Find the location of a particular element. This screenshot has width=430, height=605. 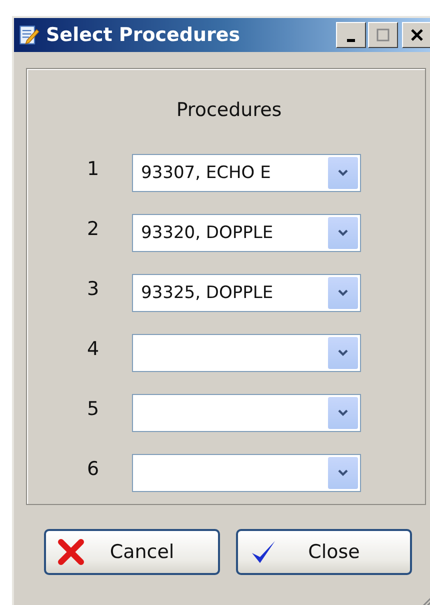

procedures-heading: Procedures is located at coordinates (228, 111).